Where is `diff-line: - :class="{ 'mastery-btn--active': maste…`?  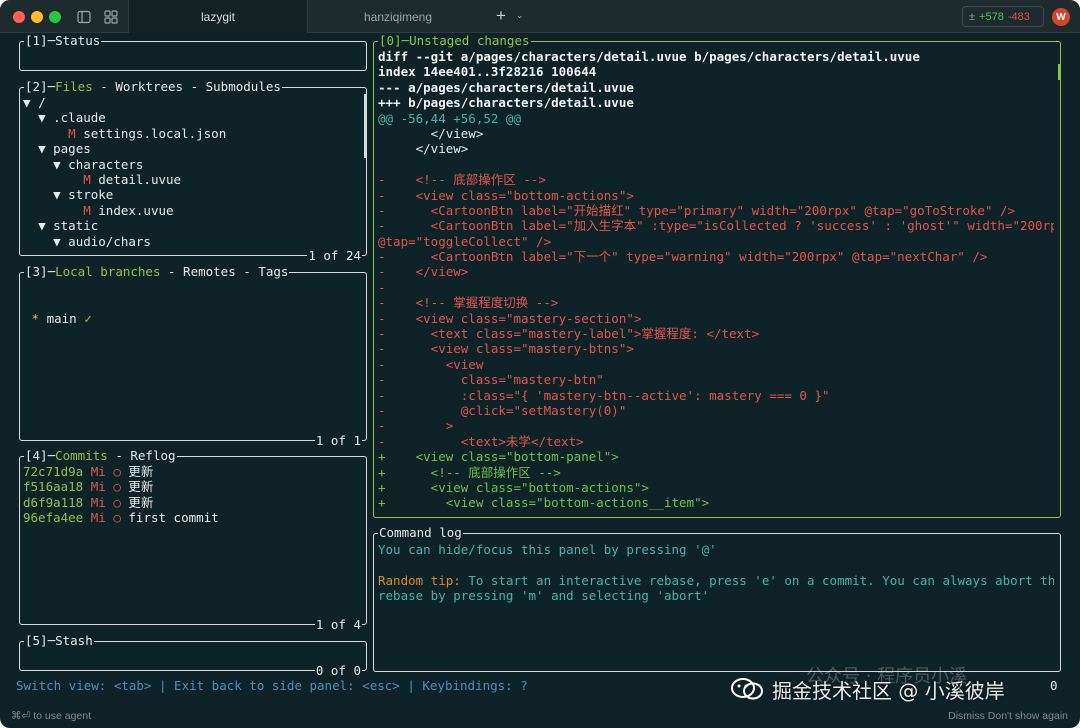 diff-line: - :class="{ 'mastery-btn--active': maste… is located at coordinates (716, 395).